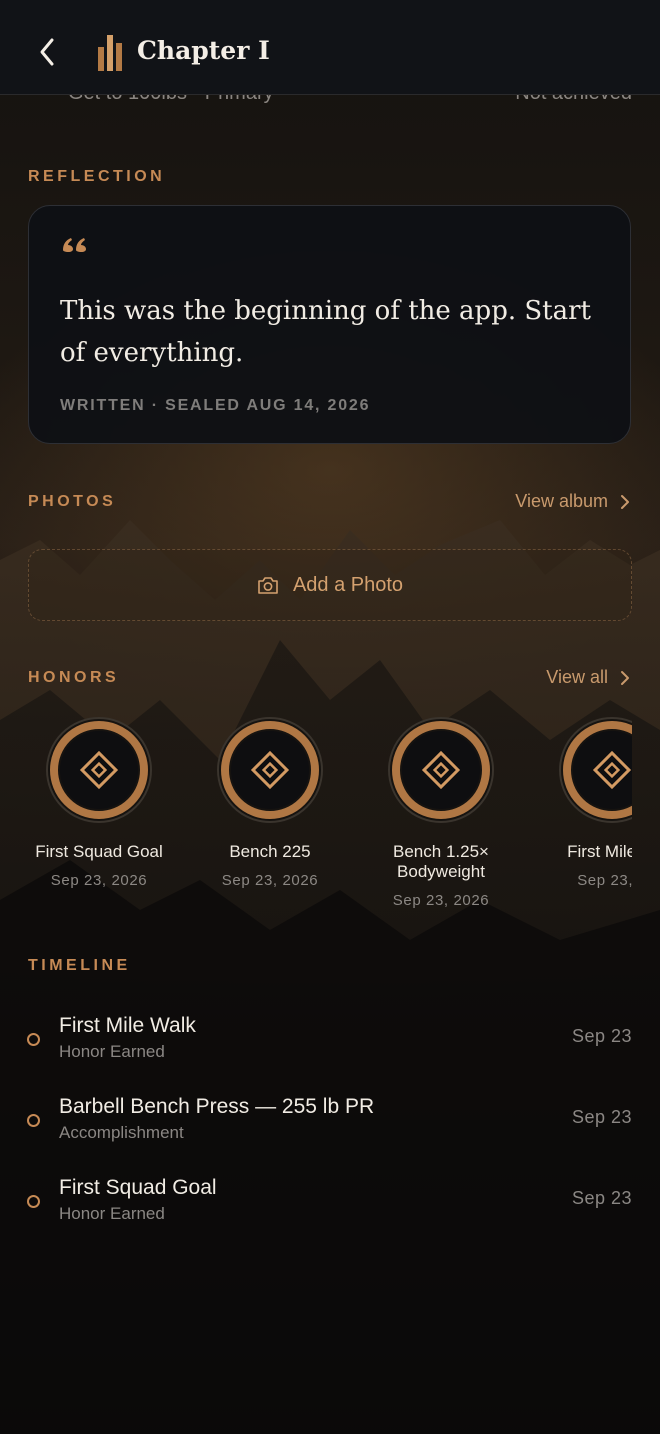  Describe the element at coordinates (604, 880) in the screenshot. I see `honor-date: Sep 23, 2` at that location.